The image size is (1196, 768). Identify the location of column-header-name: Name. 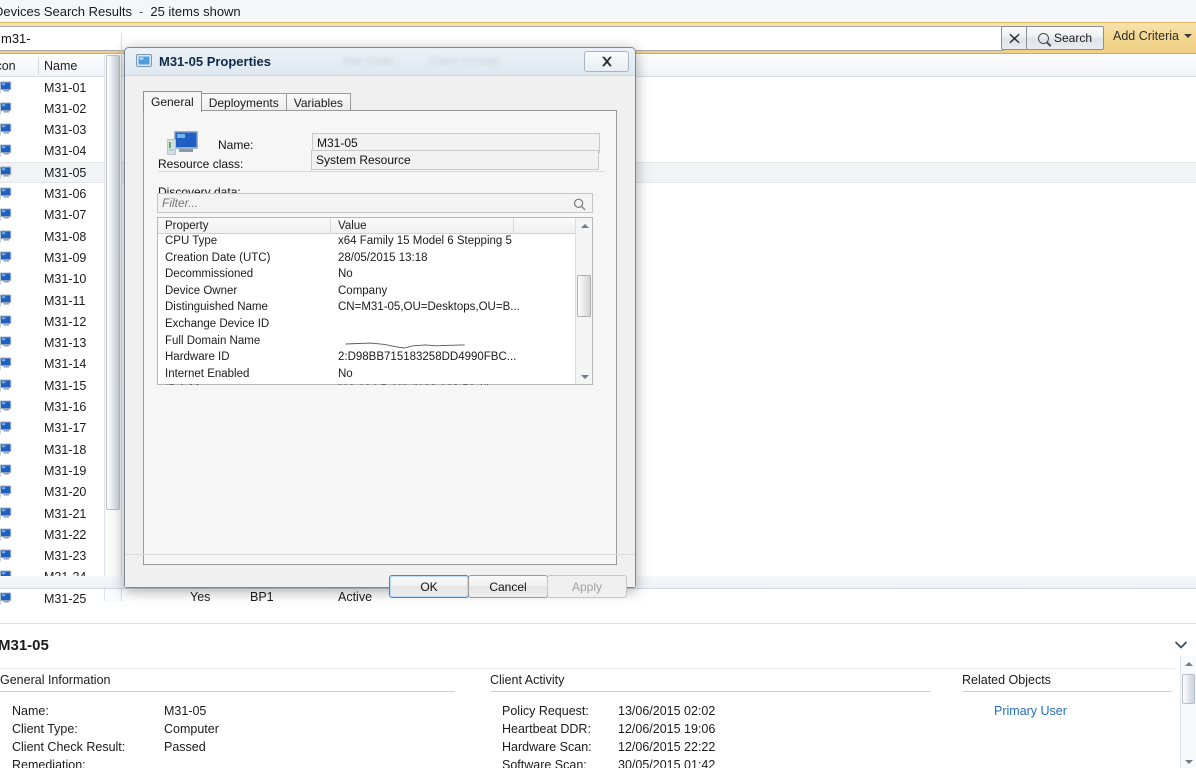
(60, 66).